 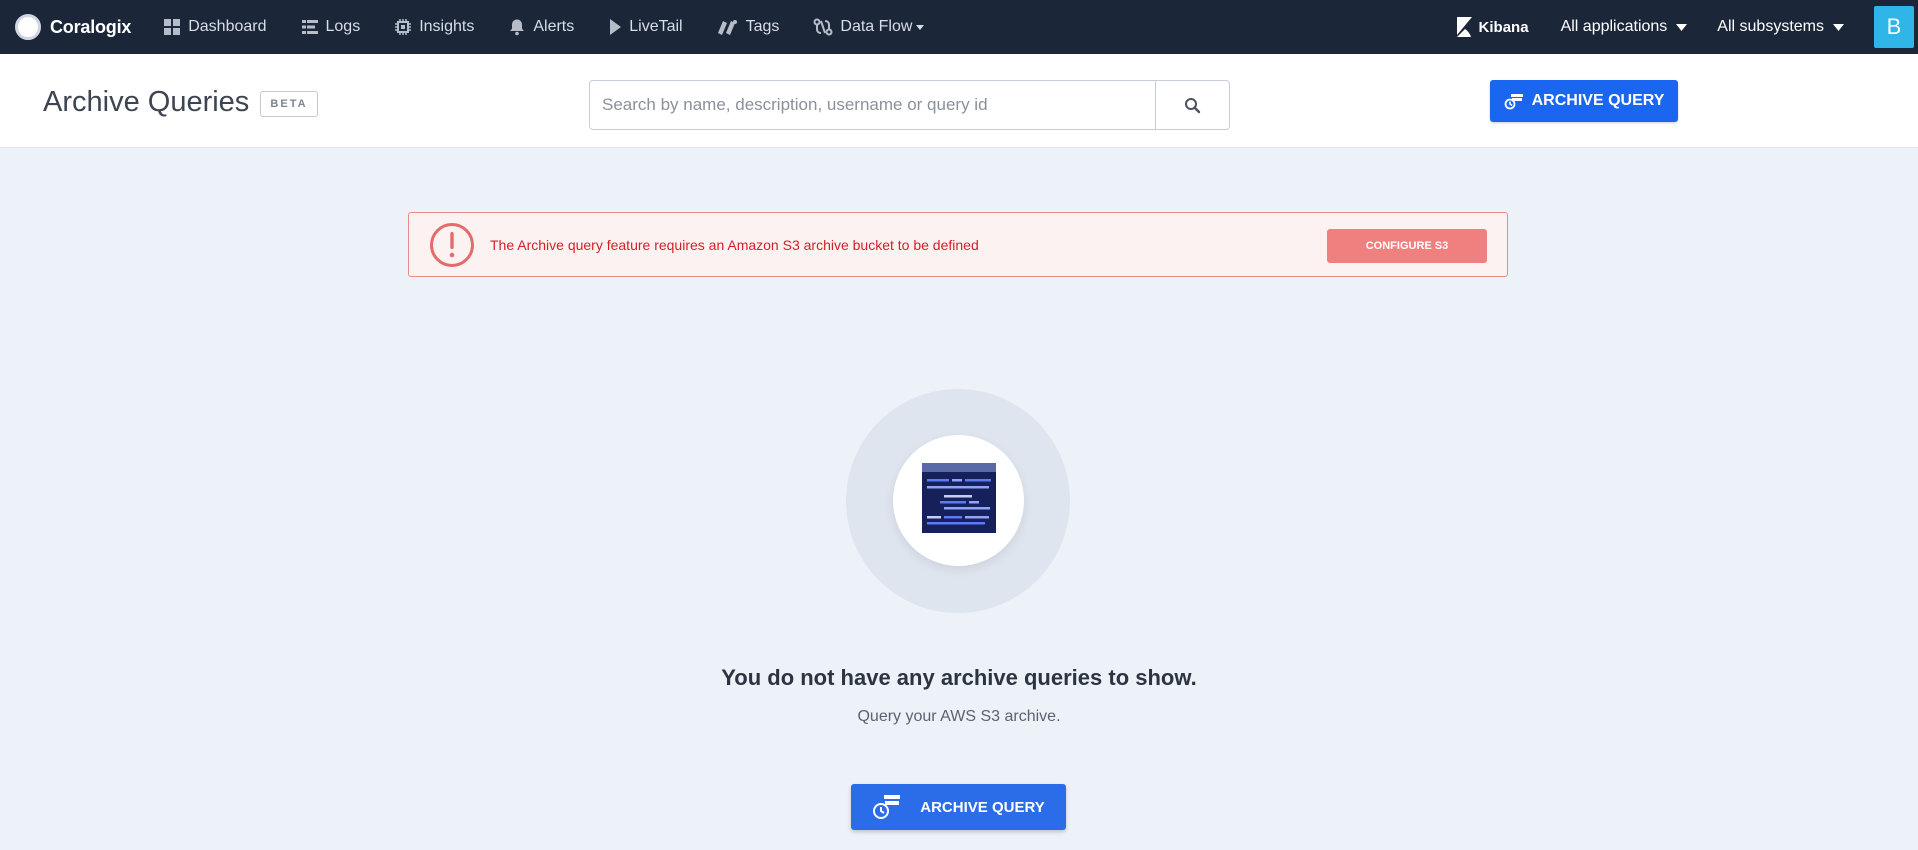 I want to click on code-window-icon, so click(x=959, y=498).